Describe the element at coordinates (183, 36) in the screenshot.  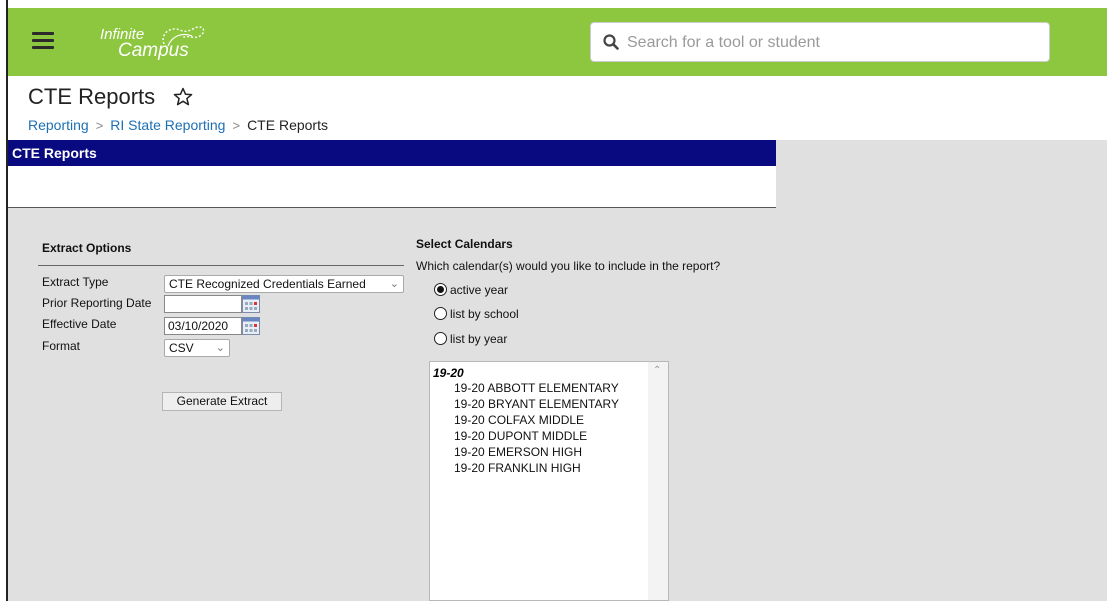
I see `logo-swoosh-icon` at that location.